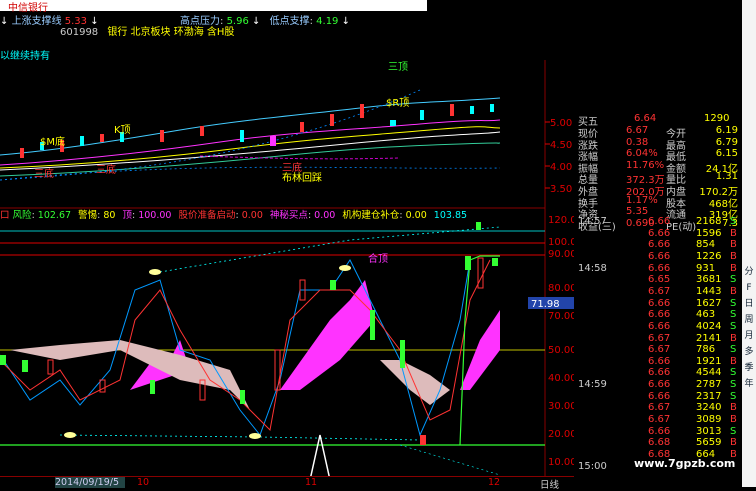  Describe the element at coordinates (397, 103) in the screenshot. I see `ann-r-top: $R顶` at that location.